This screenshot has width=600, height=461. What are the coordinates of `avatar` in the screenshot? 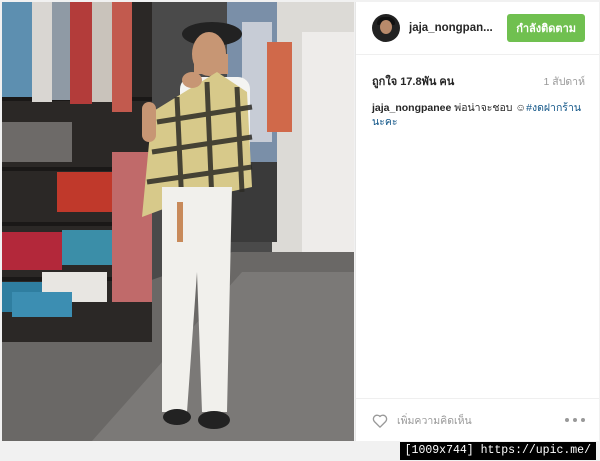 It's located at (386, 28).